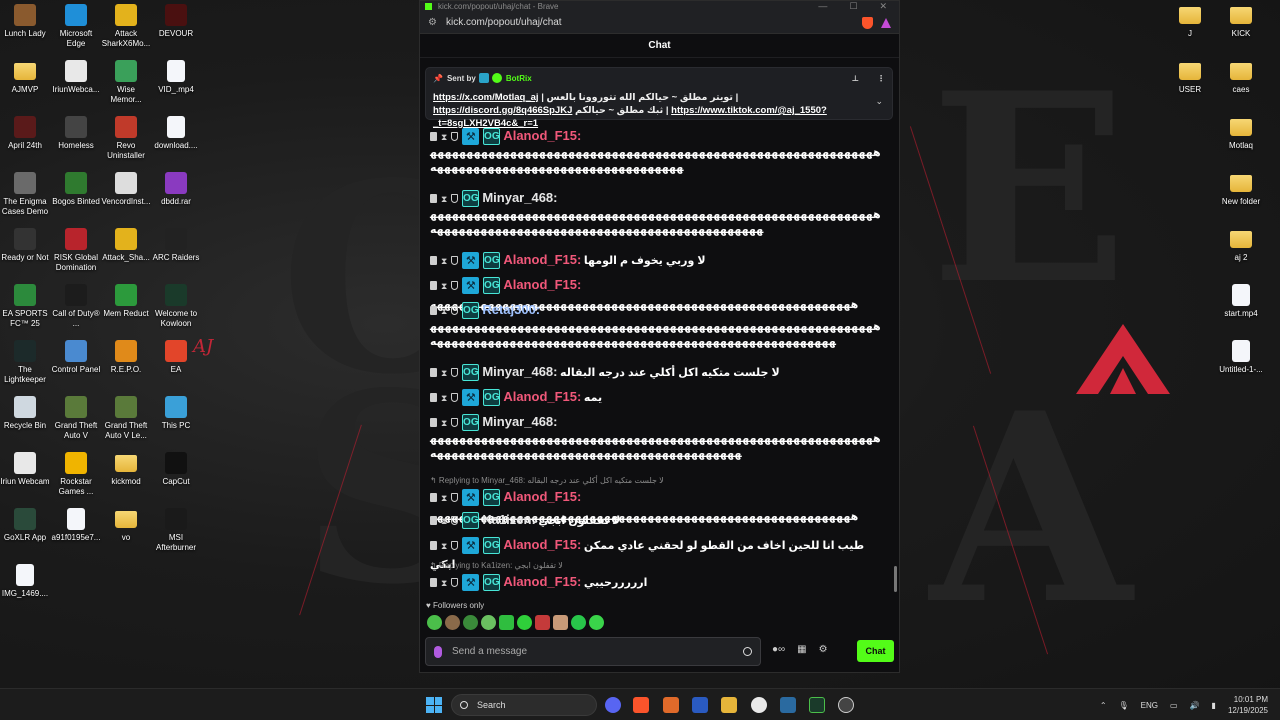 This screenshot has width=1280, height=720. I want to click on minimize-button: —, so click(822, 6).